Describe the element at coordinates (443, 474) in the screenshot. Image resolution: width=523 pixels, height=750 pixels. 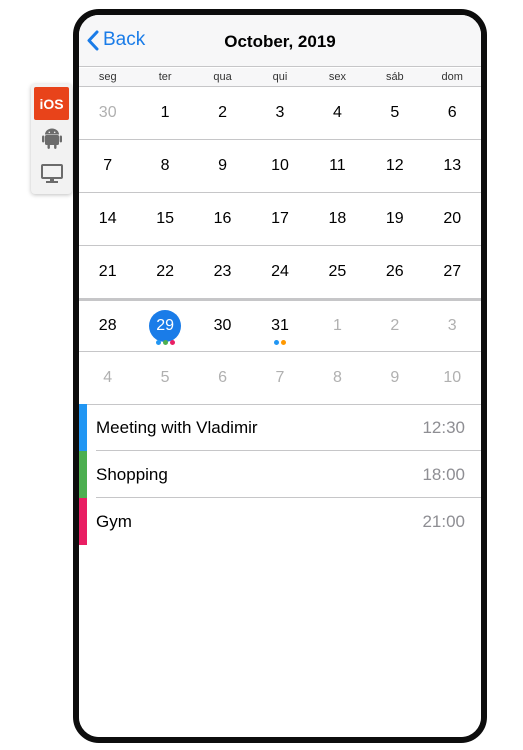
I see `event-time: 18:00` at that location.